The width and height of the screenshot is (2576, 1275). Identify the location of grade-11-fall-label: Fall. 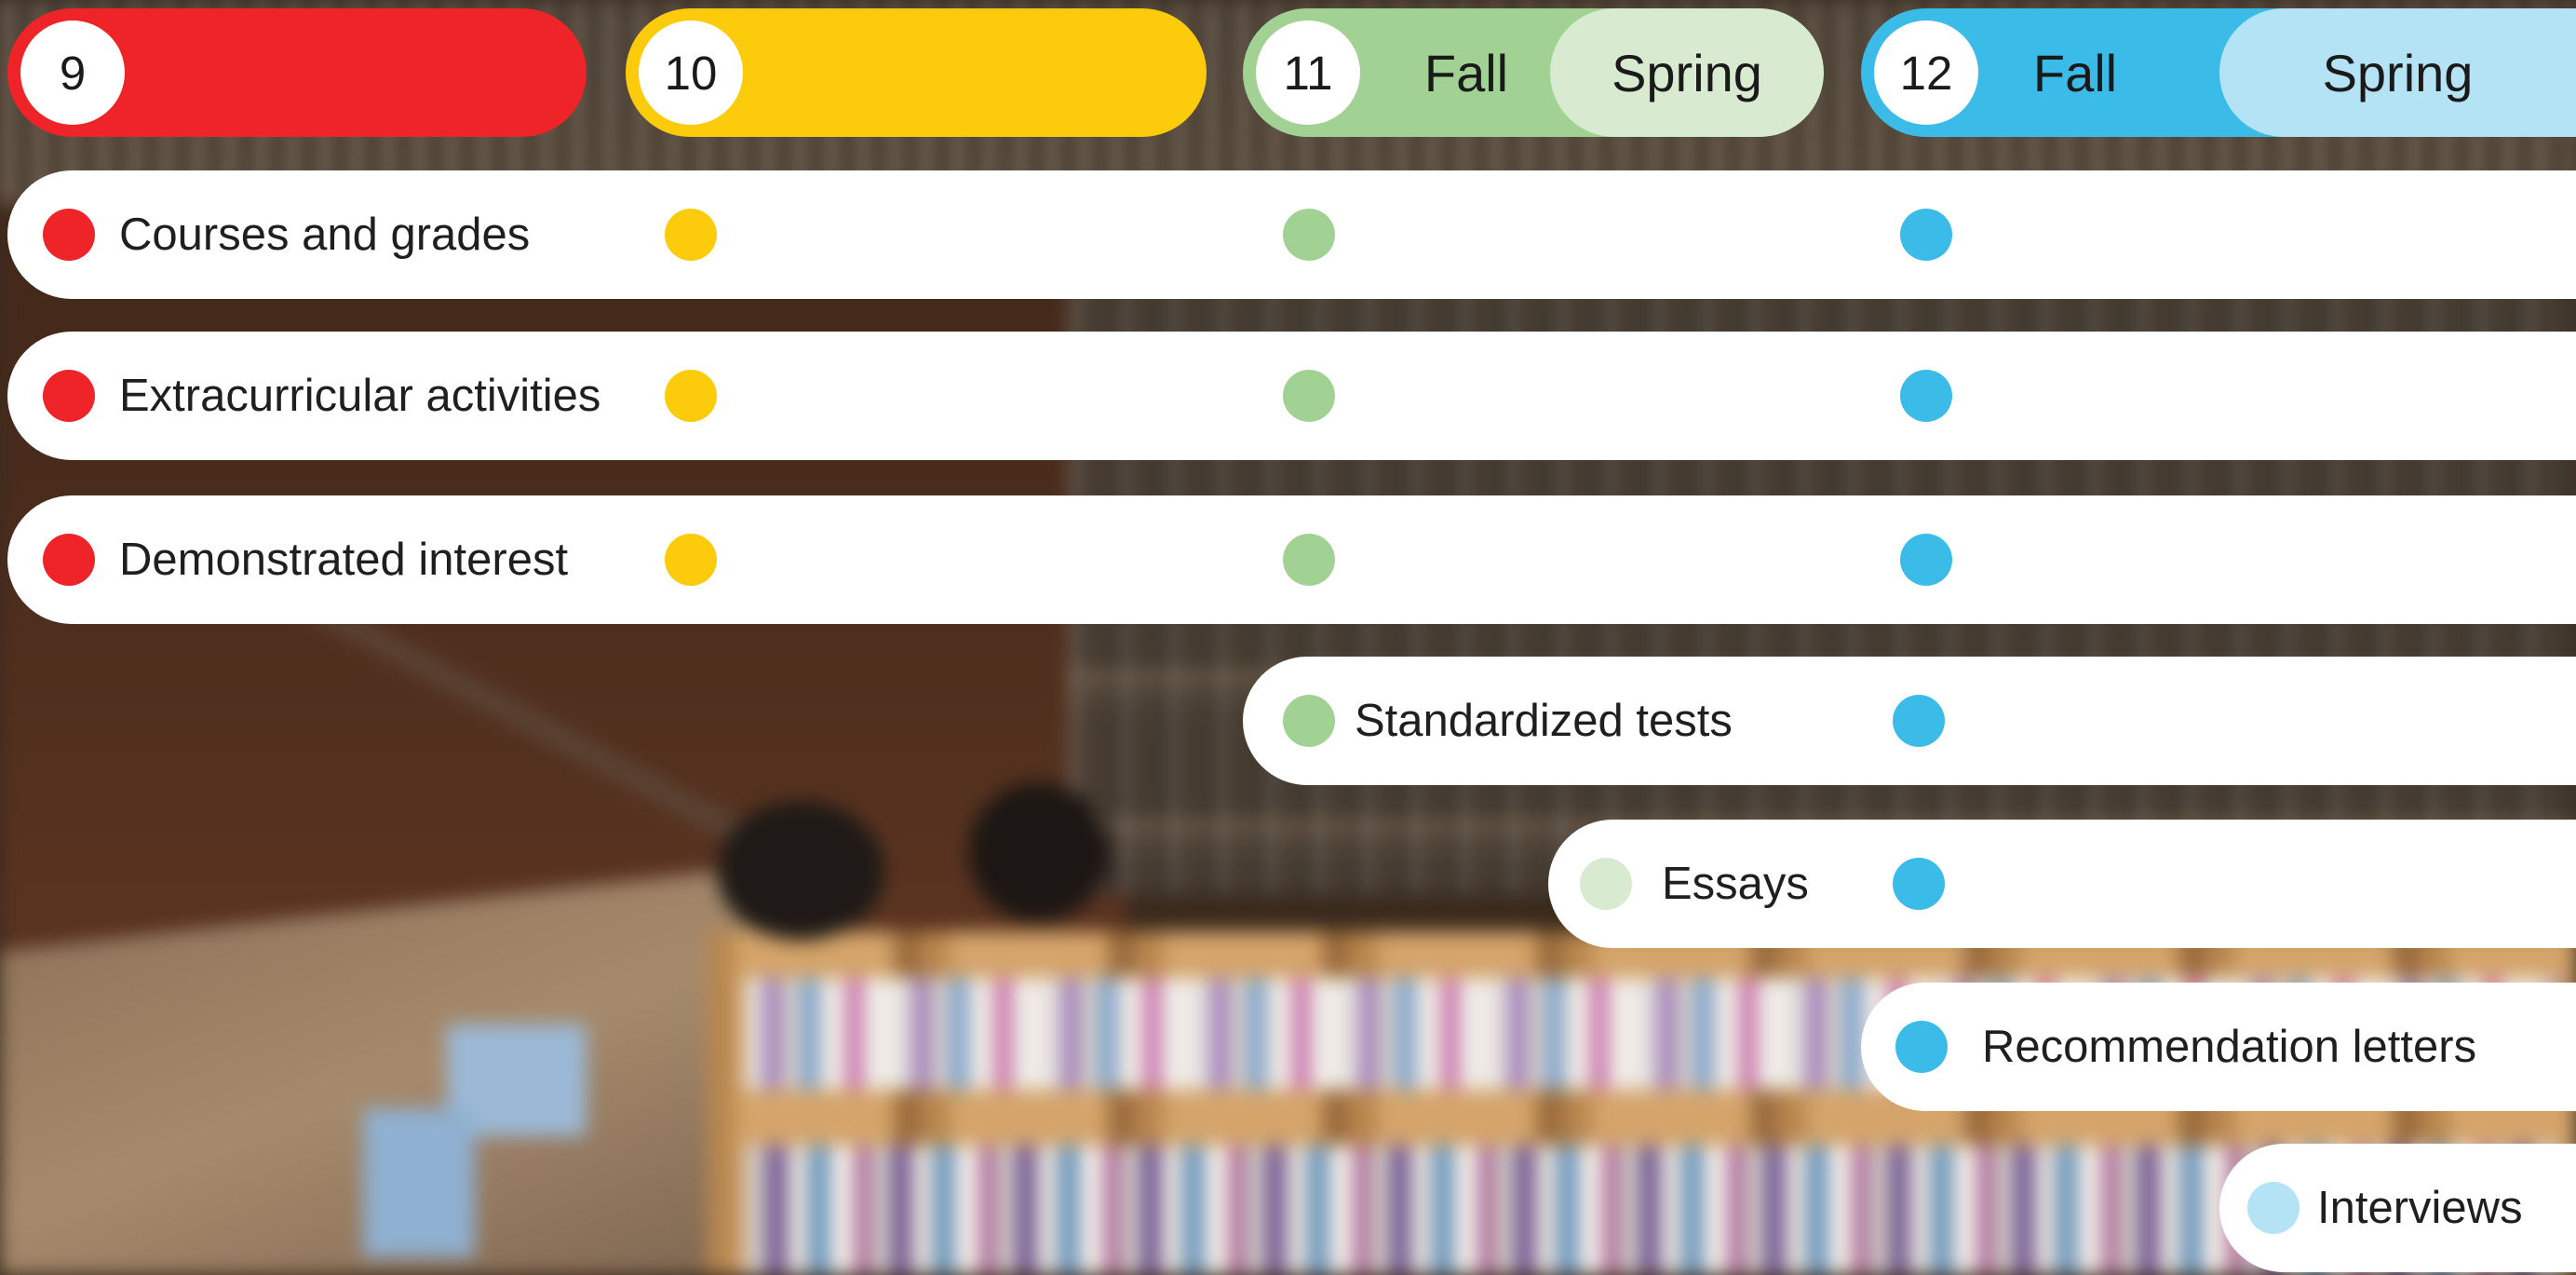
(1466, 72).